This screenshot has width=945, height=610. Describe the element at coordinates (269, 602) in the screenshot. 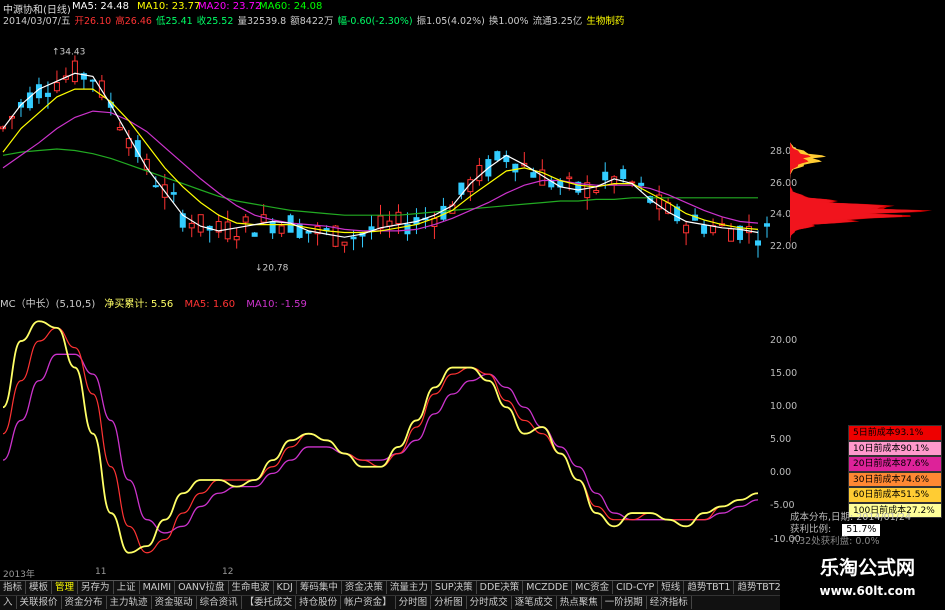

I see `tab-tabs_row2-6: 【委托成交` at that location.